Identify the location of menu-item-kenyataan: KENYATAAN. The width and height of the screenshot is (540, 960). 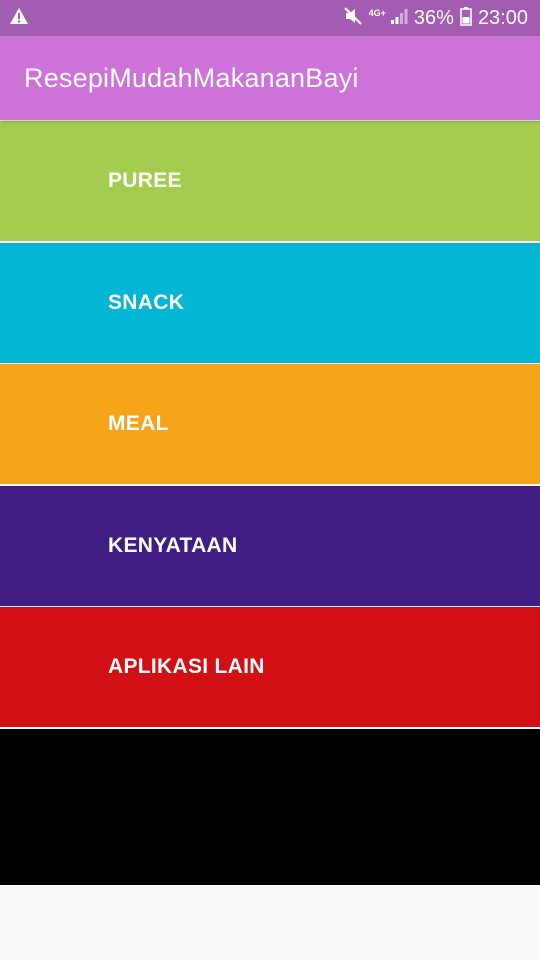
(270, 545).